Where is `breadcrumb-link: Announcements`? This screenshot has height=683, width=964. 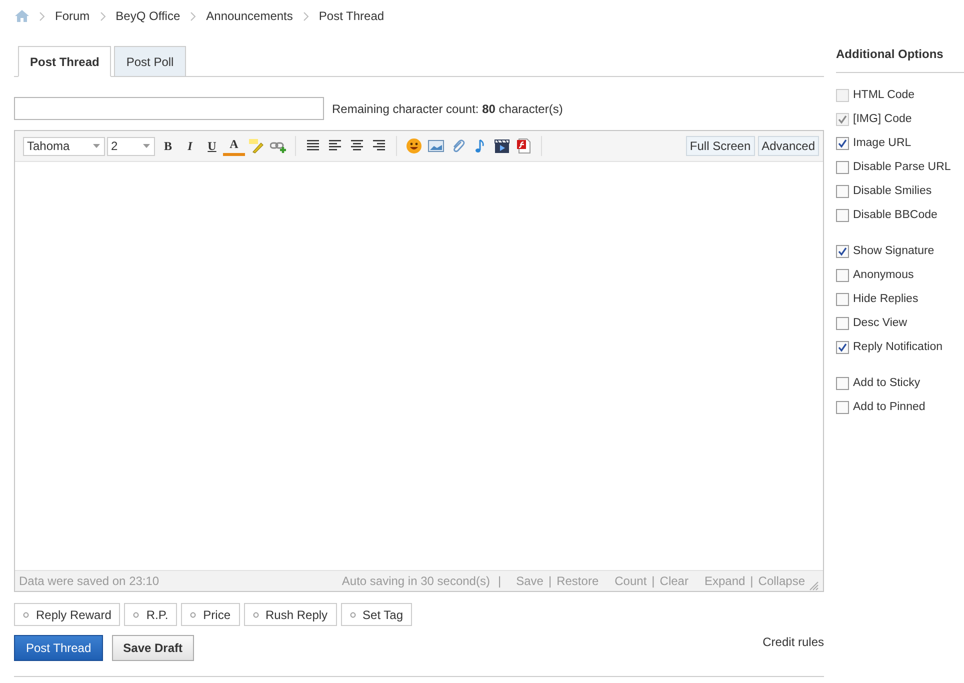 breadcrumb-link: Announcements is located at coordinates (249, 16).